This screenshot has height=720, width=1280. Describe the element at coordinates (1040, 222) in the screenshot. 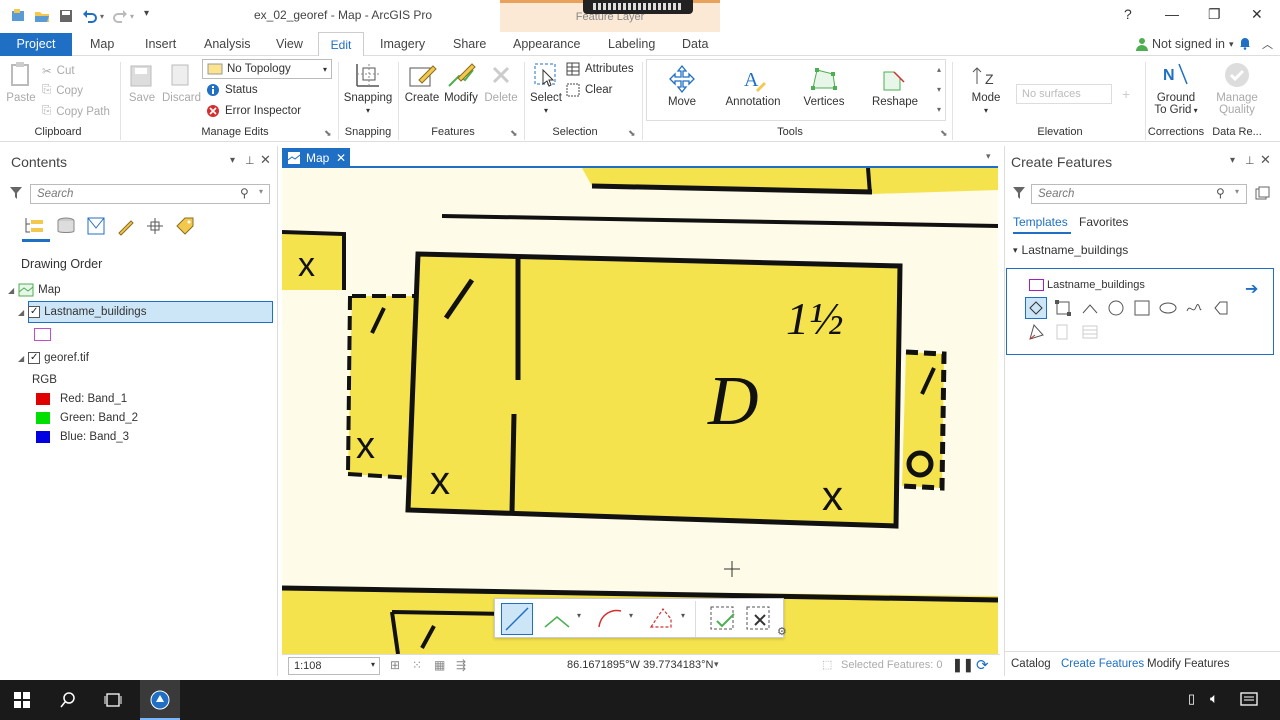

I see `tab-templates: Templates` at that location.